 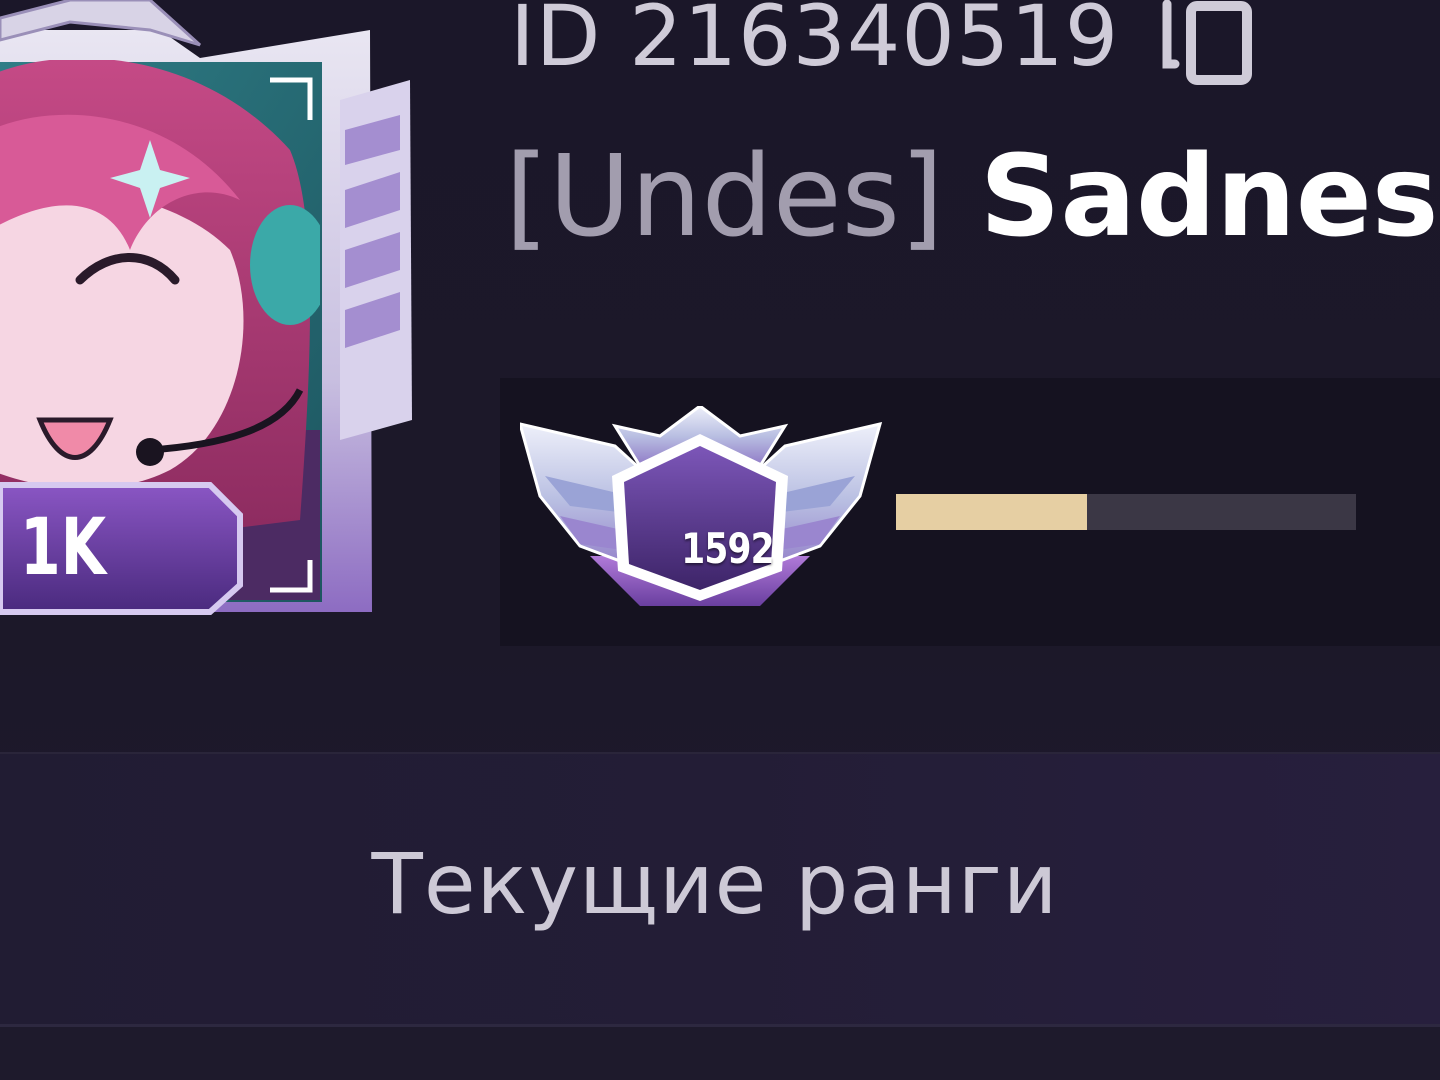 What do you see at coordinates (971, 197) in the screenshot?
I see `player-name: [Undes] Sadnes` at bounding box center [971, 197].